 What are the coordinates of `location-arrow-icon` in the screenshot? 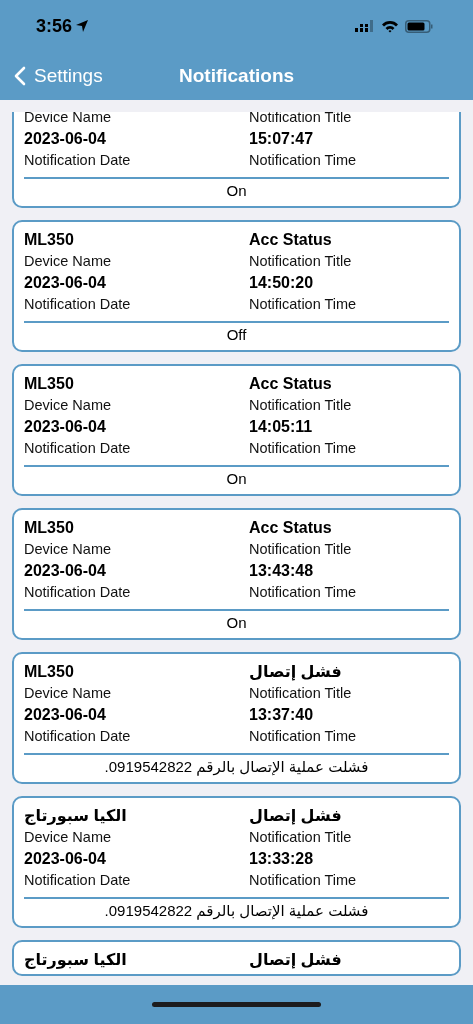 It's located at (82, 26).